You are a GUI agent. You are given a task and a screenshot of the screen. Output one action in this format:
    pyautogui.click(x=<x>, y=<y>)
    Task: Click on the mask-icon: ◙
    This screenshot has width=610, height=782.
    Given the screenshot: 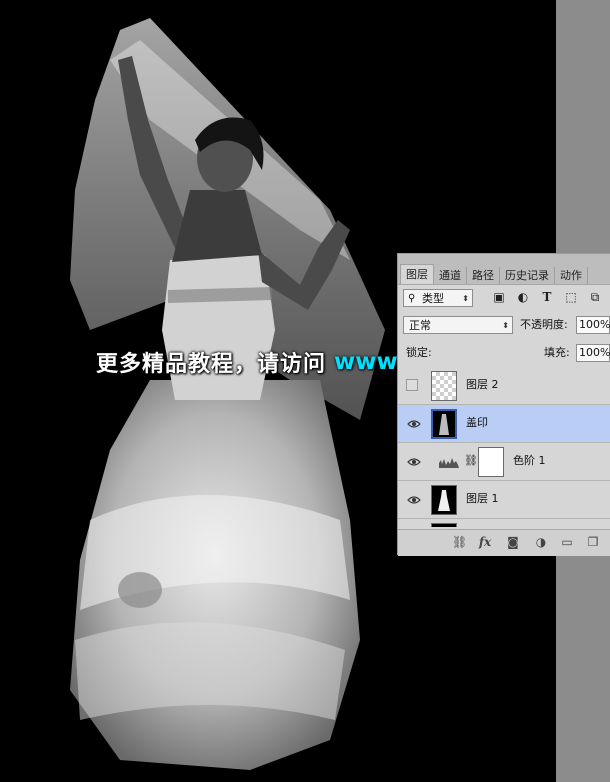 What is the action you would take?
    pyautogui.click(x=513, y=542)
    